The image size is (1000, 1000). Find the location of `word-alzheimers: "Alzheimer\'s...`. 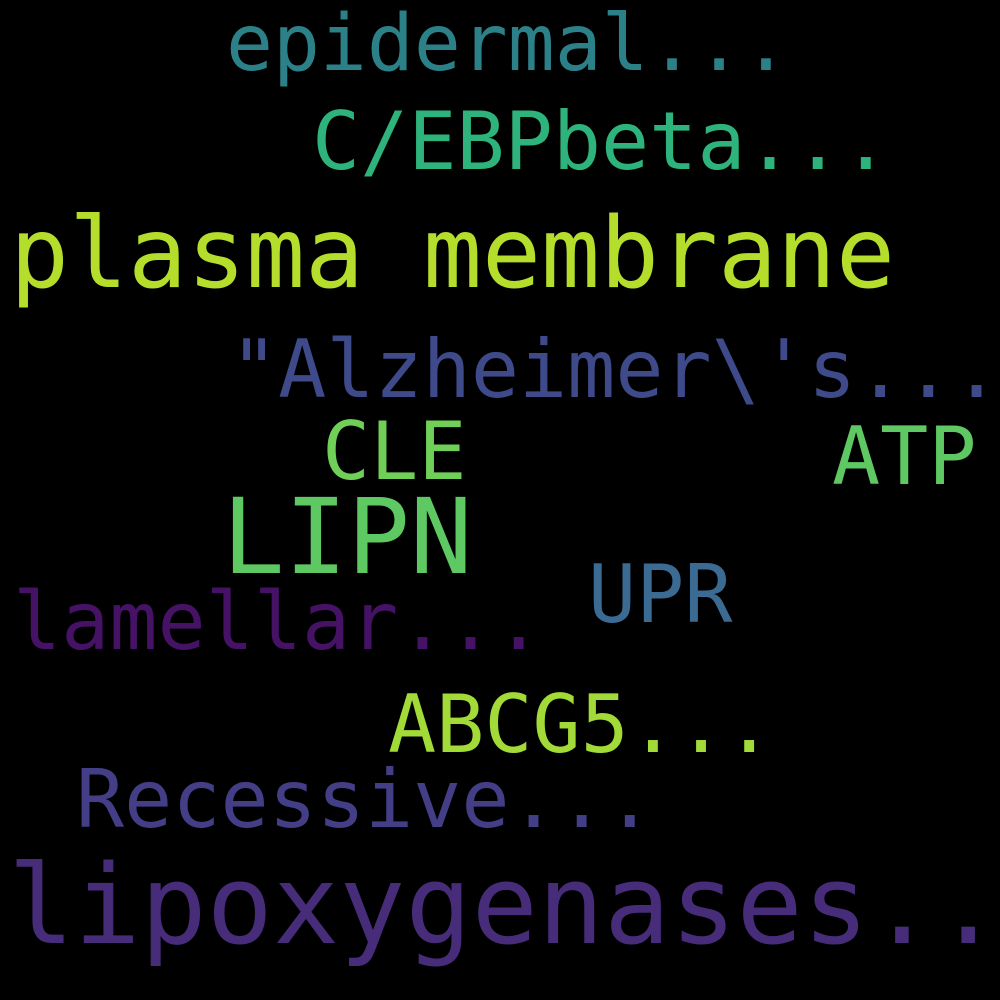

word-alzheimers: "Alzheimer\'s... is located at coordinates (615, 369).